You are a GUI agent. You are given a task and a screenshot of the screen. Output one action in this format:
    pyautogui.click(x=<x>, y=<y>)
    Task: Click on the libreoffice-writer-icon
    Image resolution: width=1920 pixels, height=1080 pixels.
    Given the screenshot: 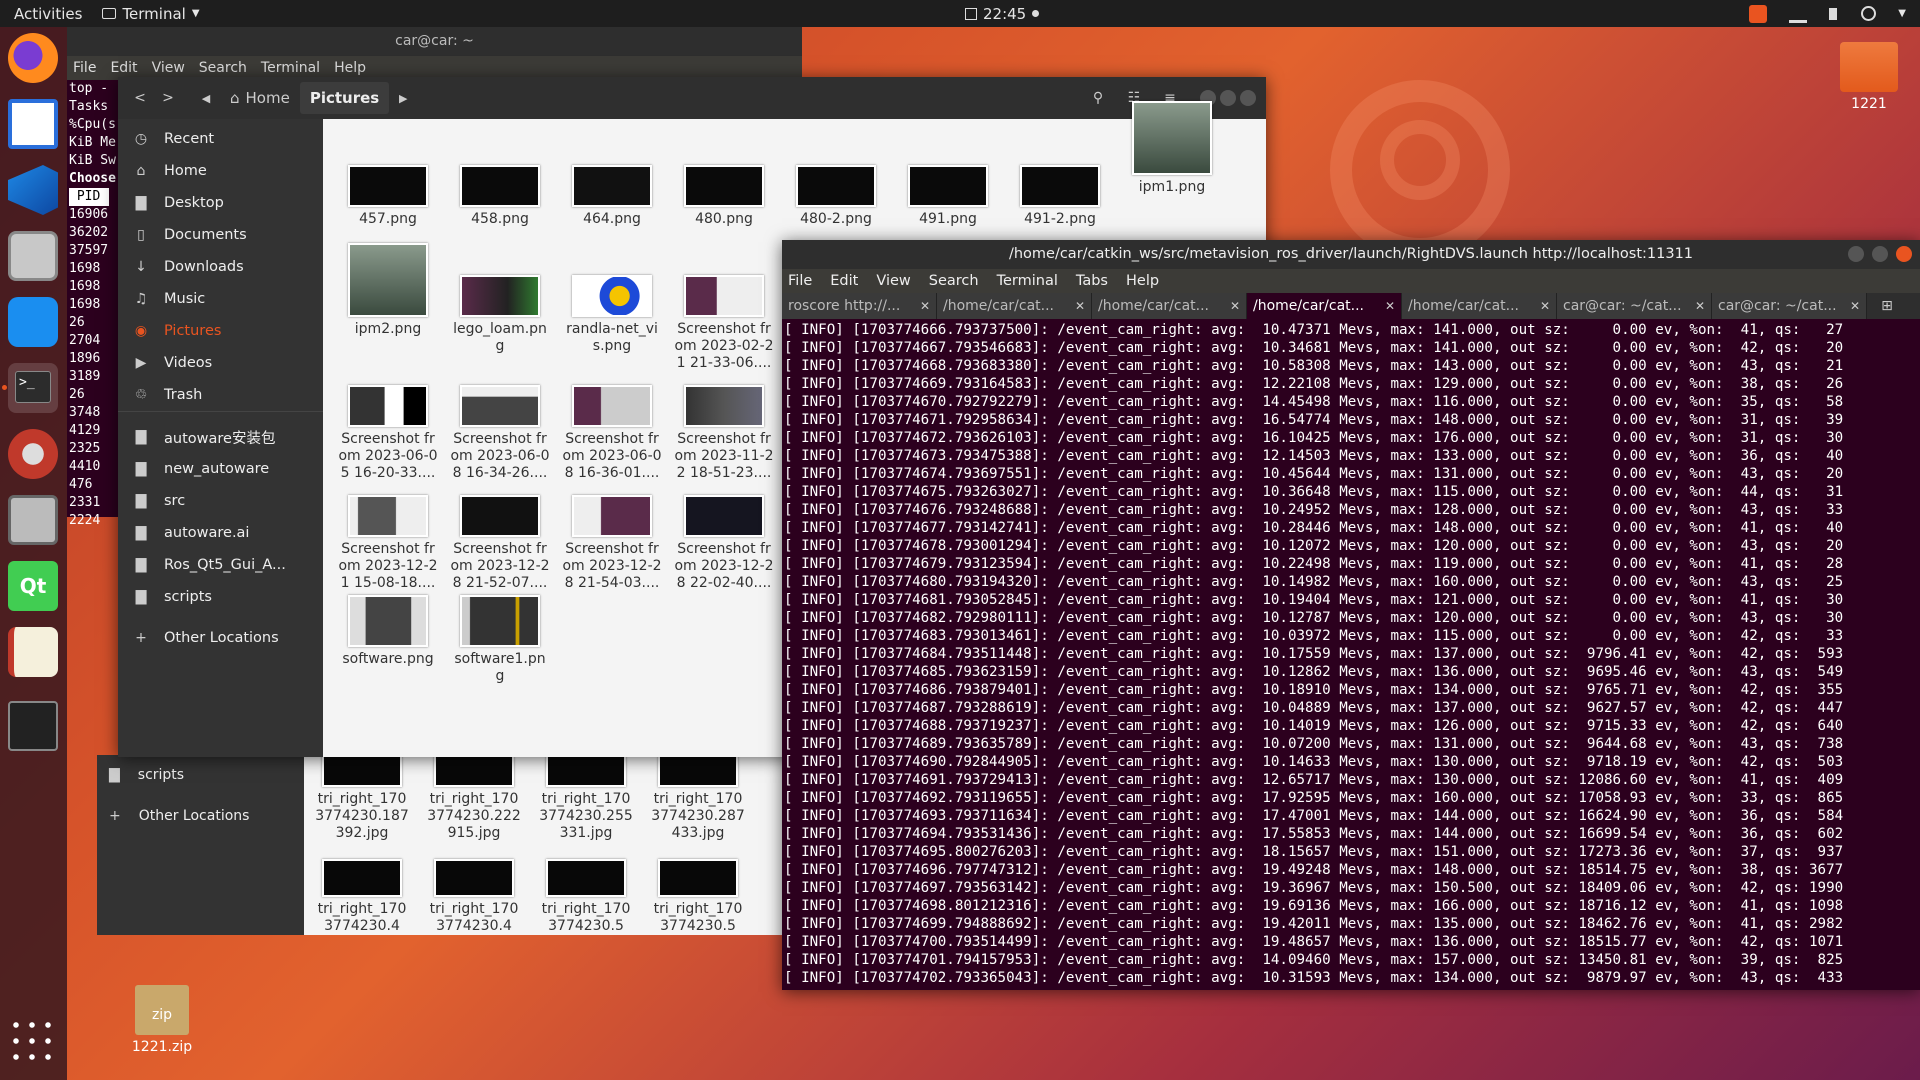 What is the action you would take?
    pyautogui.click(x=33, y=124)
    